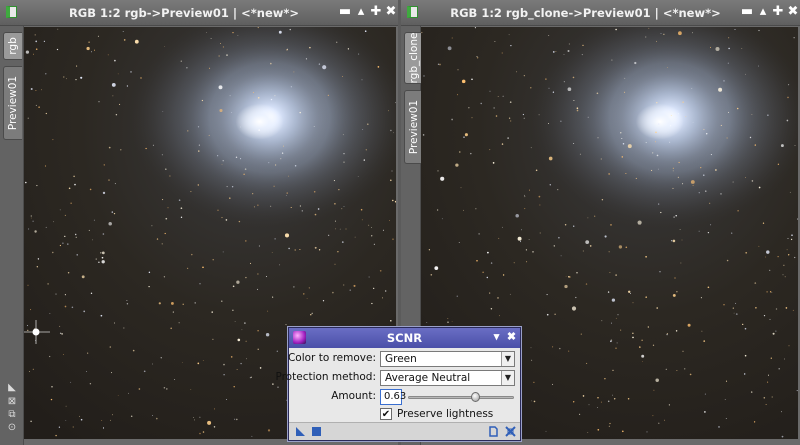 This screenshot has width=800, height=445. What do you see at coordinates (12, 46) in the screenshot?
I see `tab-rgb: rgb` at bounding box center [12, 46].